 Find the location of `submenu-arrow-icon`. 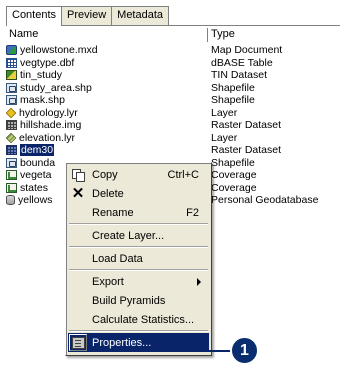

submenu-arrow-icon is located at coordinates (199, 281).